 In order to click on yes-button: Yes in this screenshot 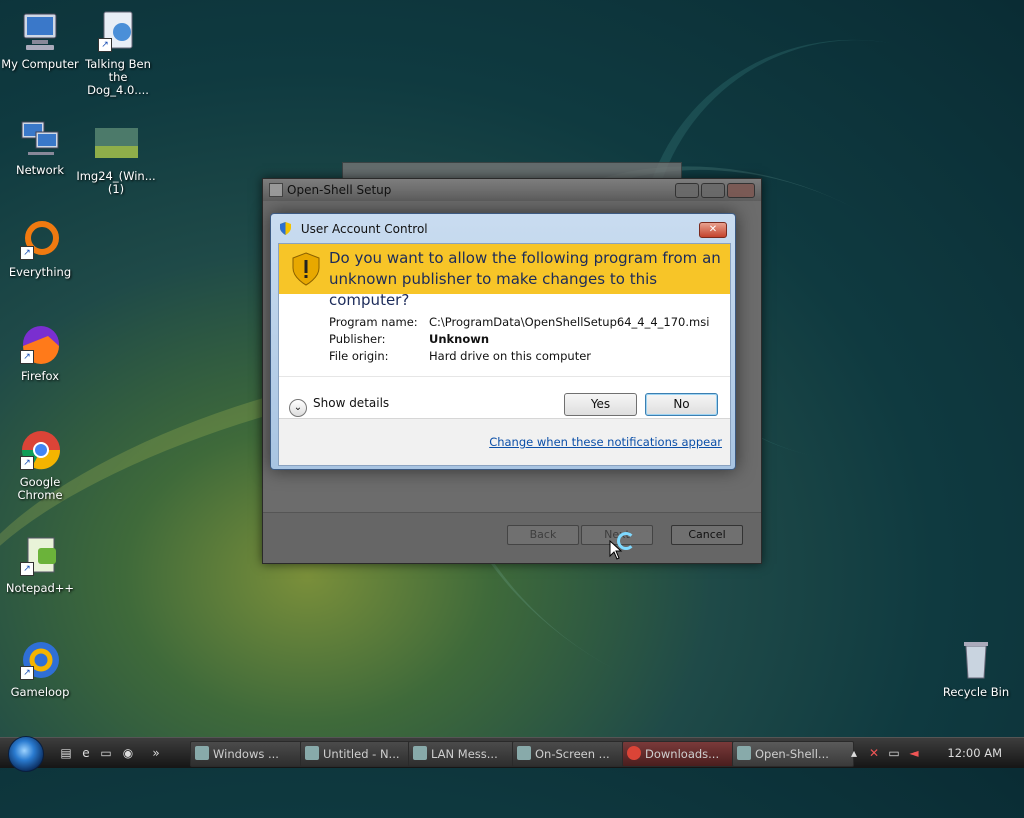, I will do `click(600, 404)`.